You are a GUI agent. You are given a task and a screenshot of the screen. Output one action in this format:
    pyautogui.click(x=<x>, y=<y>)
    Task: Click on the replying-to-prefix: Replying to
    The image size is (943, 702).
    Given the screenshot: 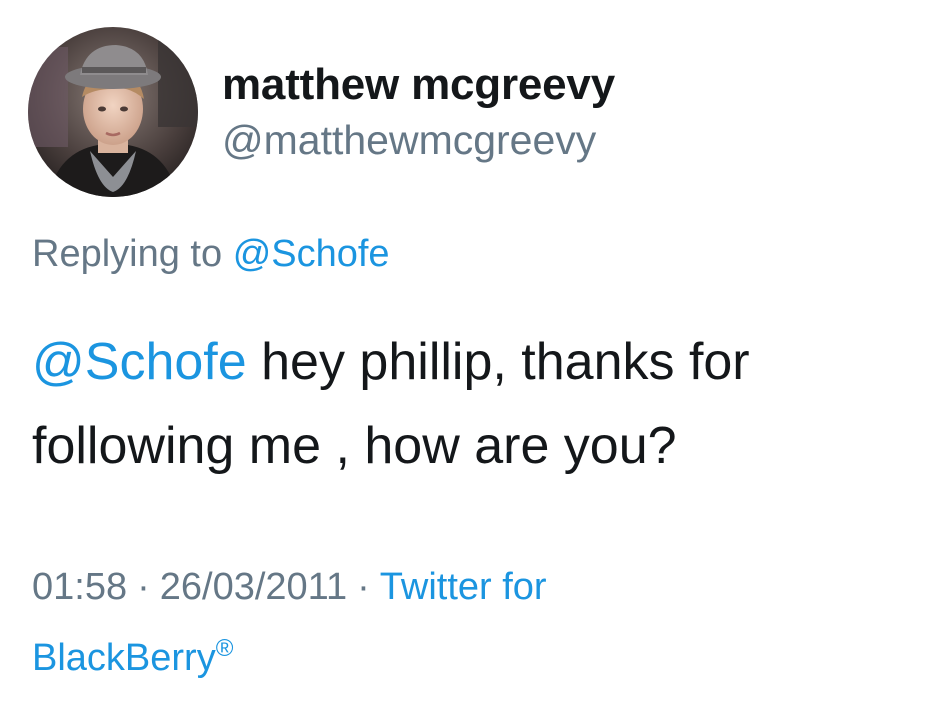 What is the action you would take?
    pyautogui.click(x=127, y=254)
    